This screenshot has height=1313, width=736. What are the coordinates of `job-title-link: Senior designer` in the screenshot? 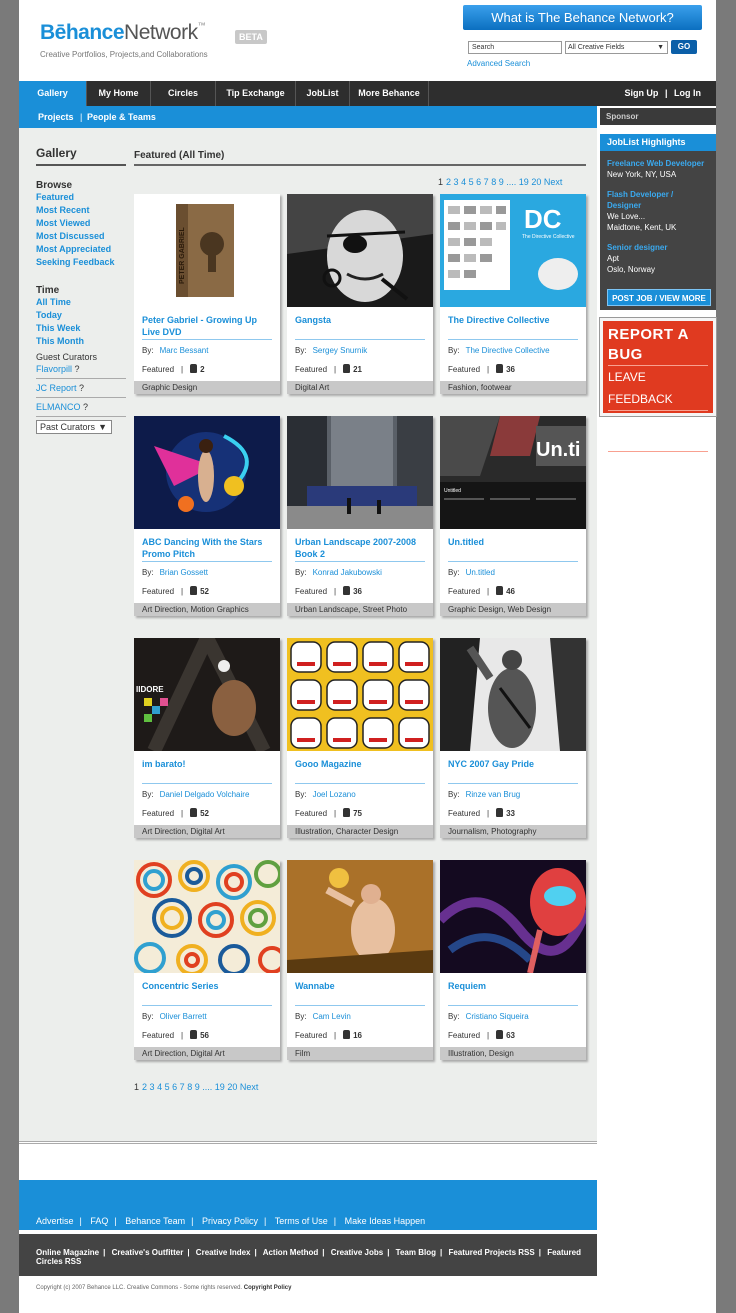 It's located at (658, 247).